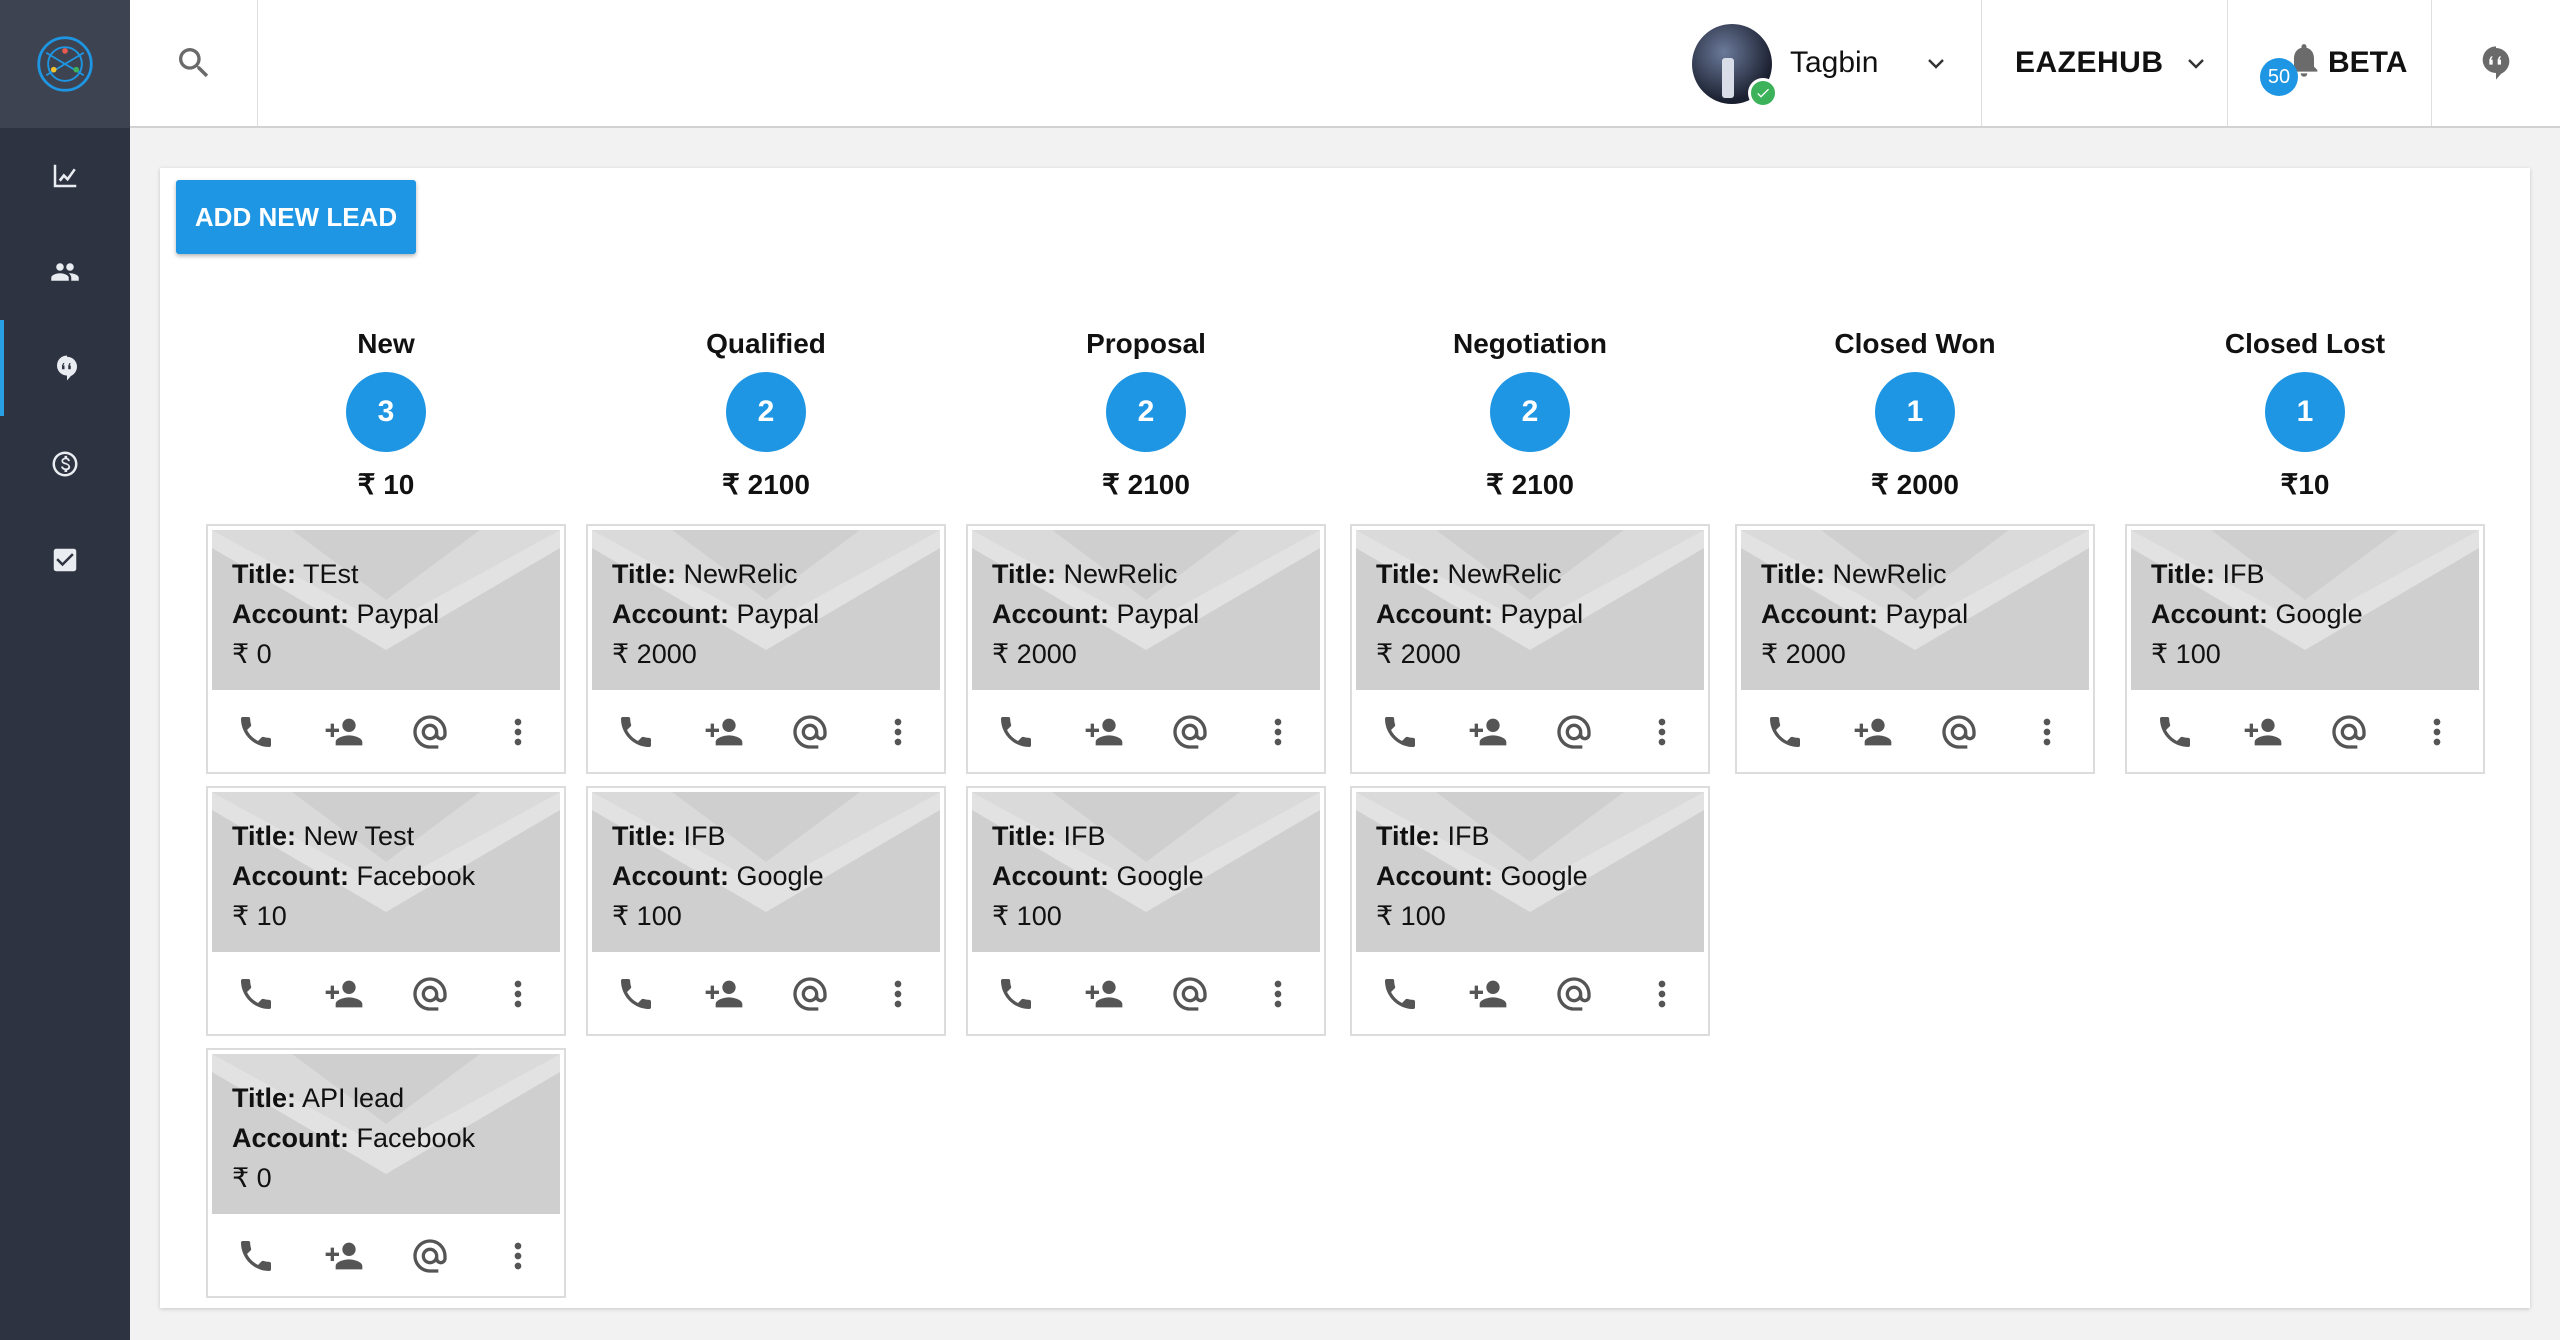  I want to click on more-vert-icon, so click(1278, 732).